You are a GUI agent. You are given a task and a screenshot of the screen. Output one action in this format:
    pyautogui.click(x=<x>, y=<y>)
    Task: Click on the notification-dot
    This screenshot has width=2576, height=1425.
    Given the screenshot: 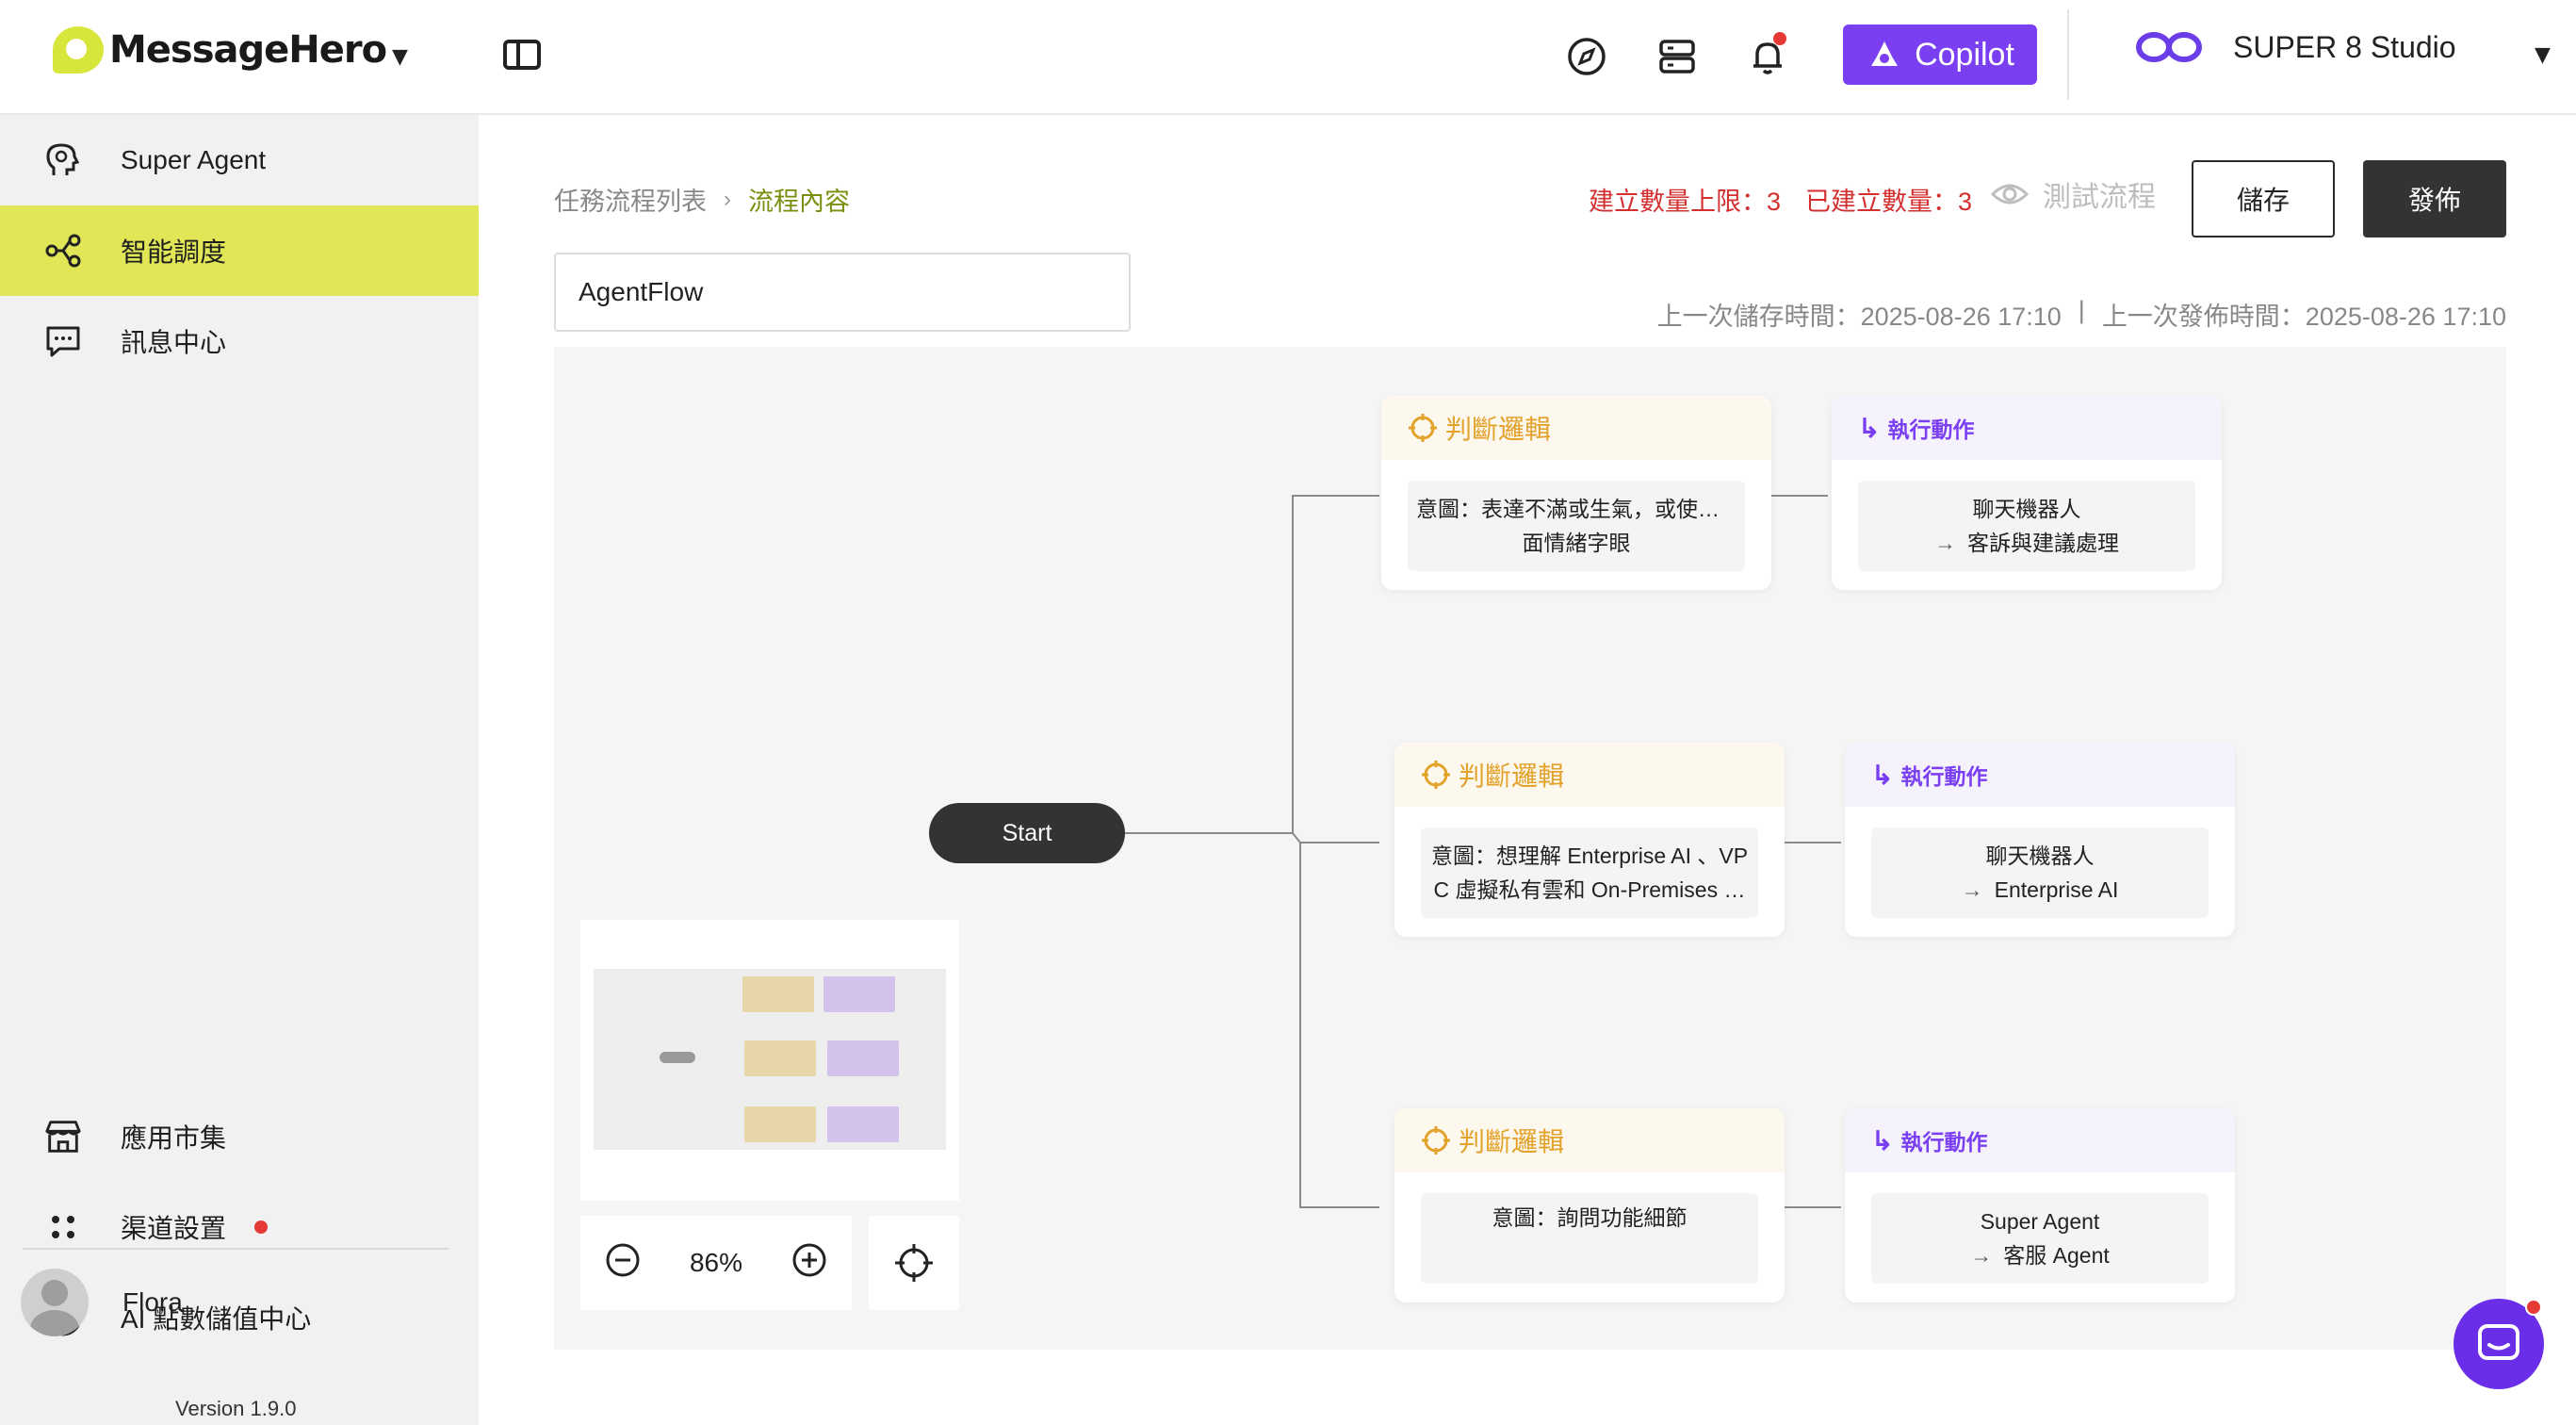 What is the action you would take?
    pyautogui.click(x=1779, y=39)
    